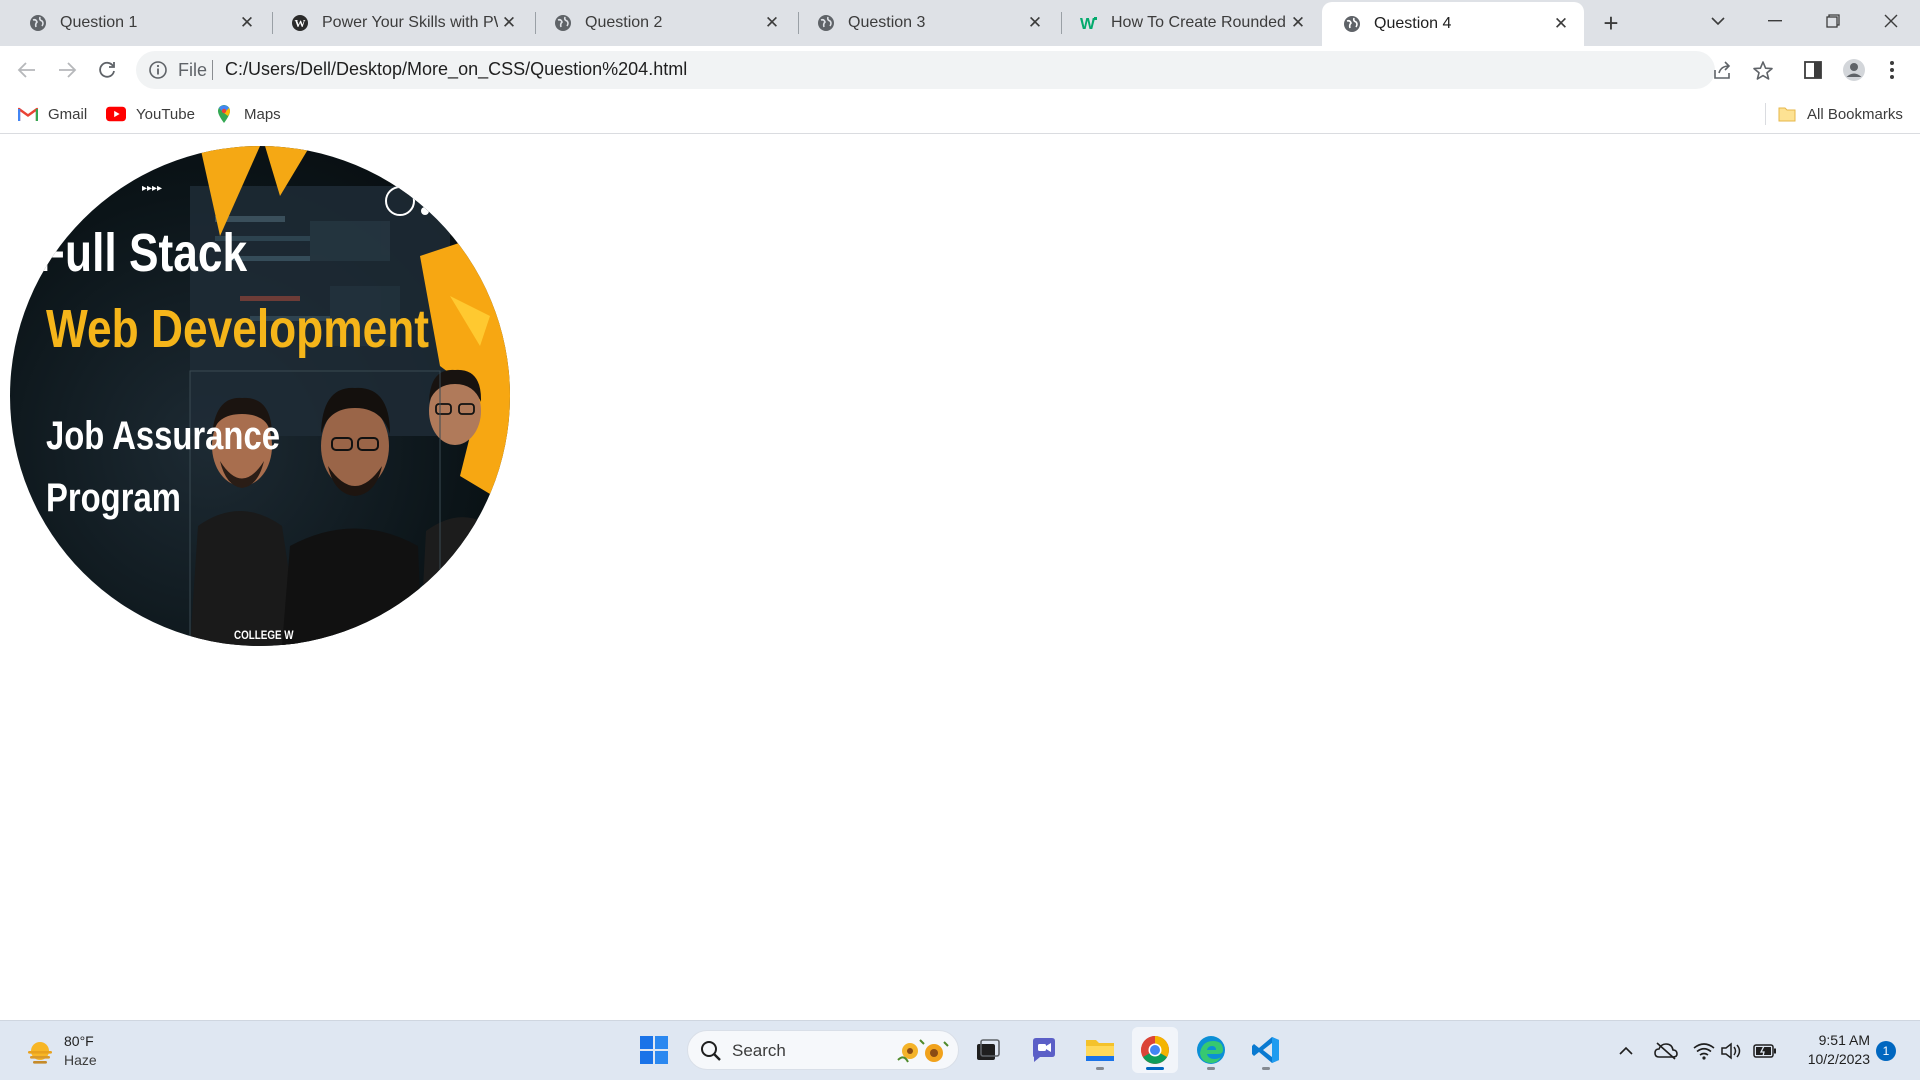 The height and width of the screenshot is (1080, 1920). I want to click on wifi-button, so click(1704, 1051).